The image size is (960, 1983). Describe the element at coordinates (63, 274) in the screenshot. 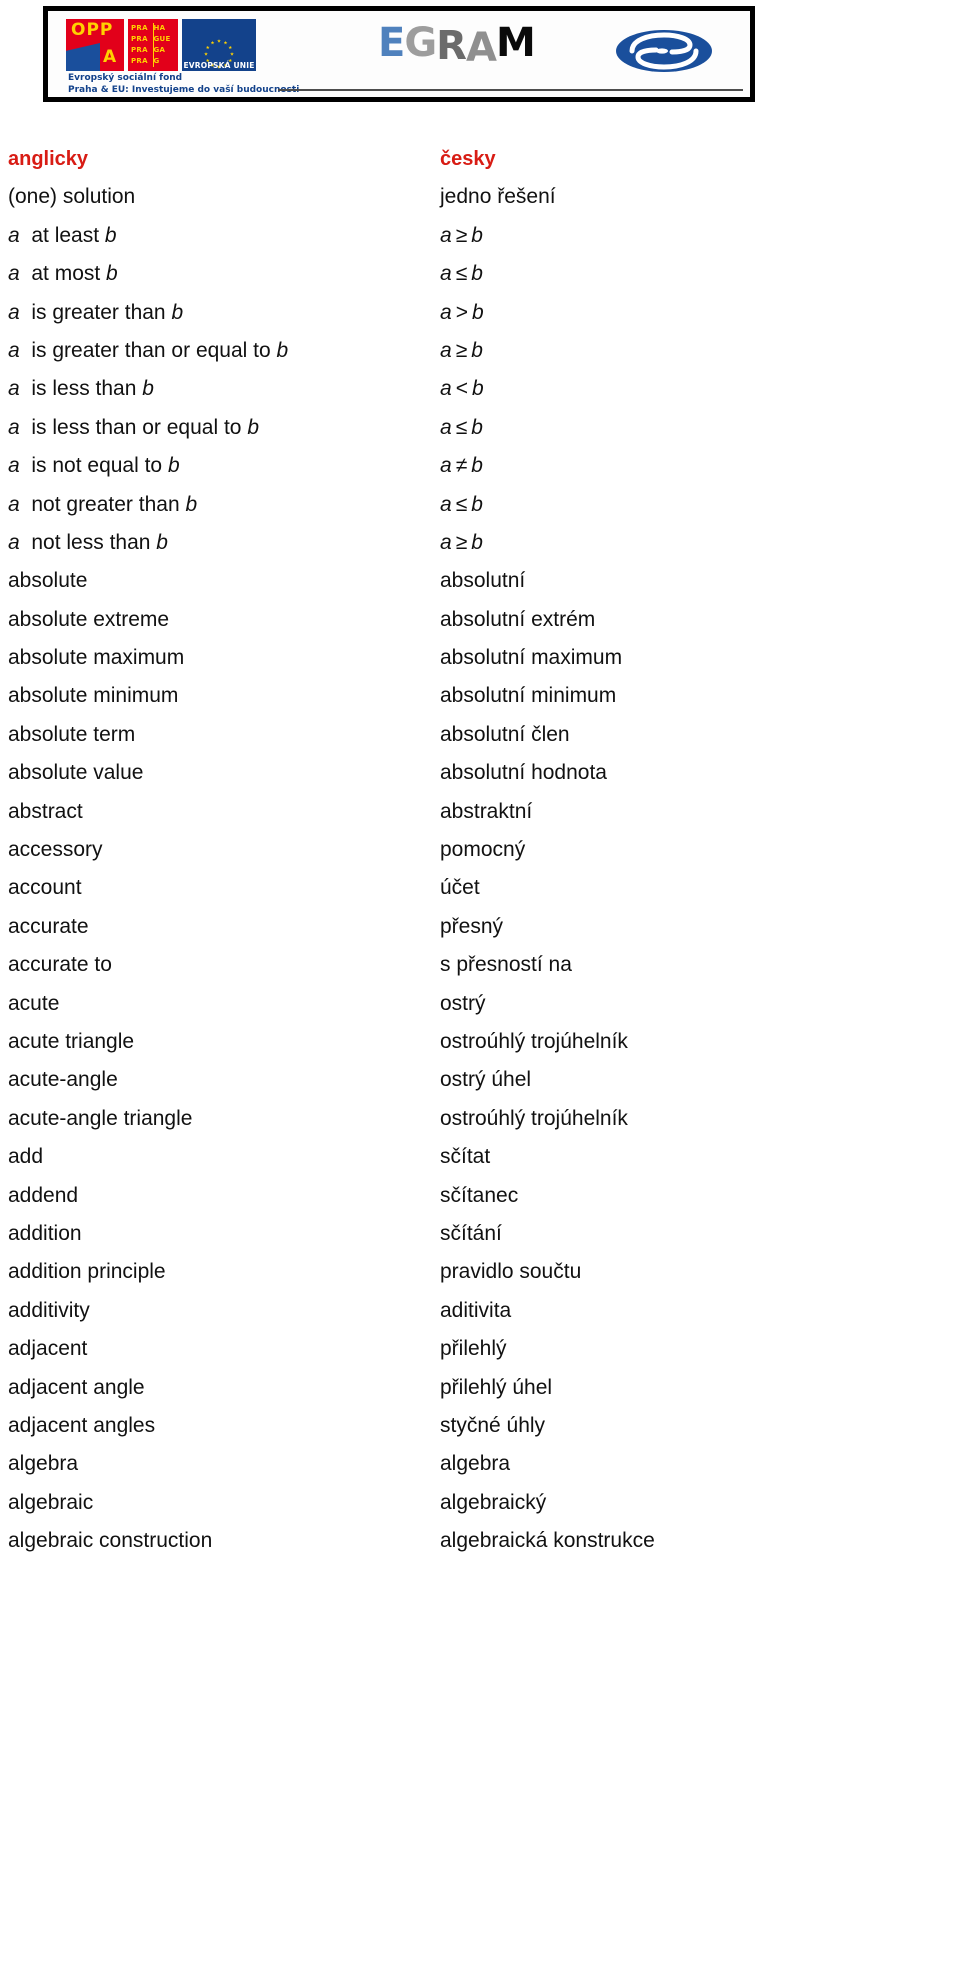

I see `glossary-term-english: a at most b` at that location.